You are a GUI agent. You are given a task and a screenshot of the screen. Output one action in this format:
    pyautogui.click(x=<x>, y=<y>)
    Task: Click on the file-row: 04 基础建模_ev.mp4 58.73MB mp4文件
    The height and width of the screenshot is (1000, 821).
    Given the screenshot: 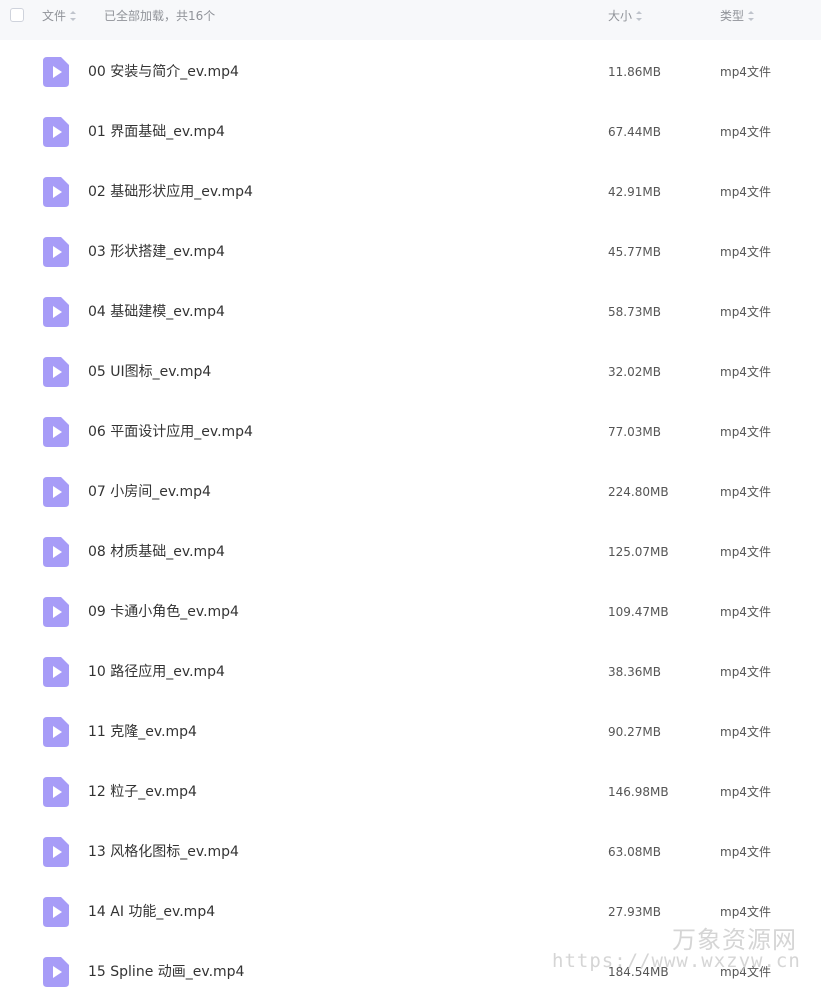 What is the action you would take?
    pyautogui.click(x=410, y=310)
    